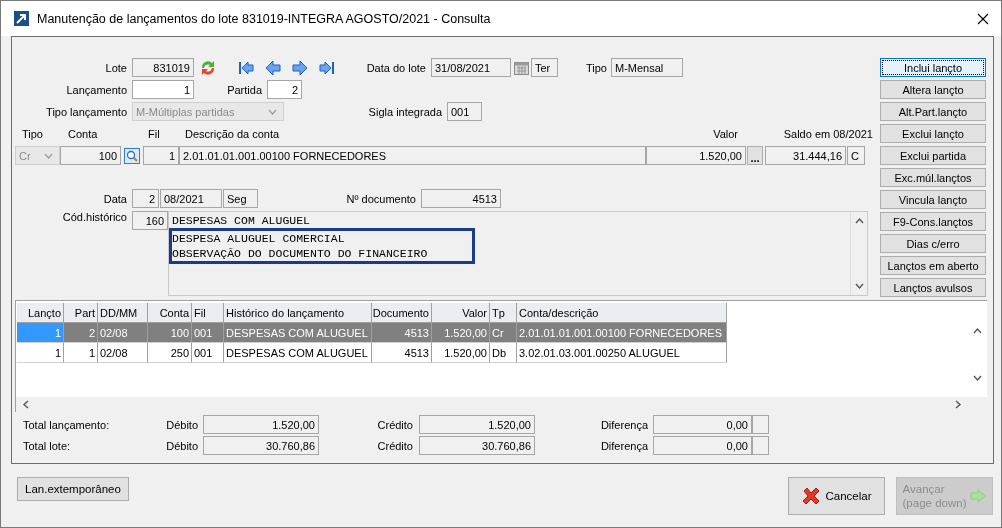 Image resolution: width=1002 pixels, height=528 pixels. What do you see at coordinates (696, 155) in the screenshot?
I see `valor-field: 1.520,00` at bounding box center [696, 155].